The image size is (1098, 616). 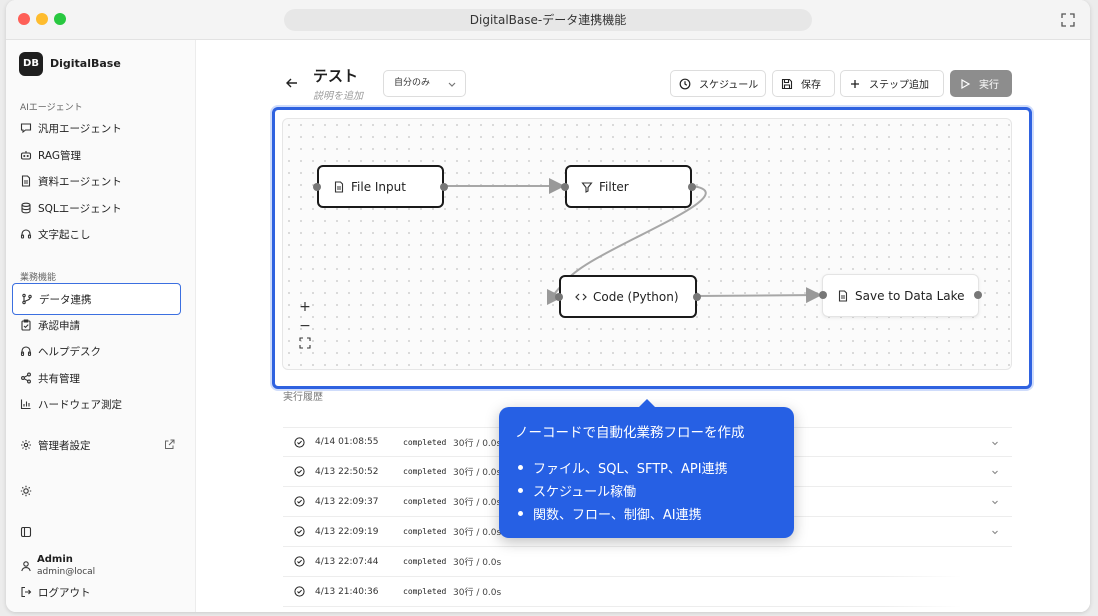 What do you see at coordinates (759, 295) in the screenshot?
I see `edge-code-save` at bounding box center [759, 295].